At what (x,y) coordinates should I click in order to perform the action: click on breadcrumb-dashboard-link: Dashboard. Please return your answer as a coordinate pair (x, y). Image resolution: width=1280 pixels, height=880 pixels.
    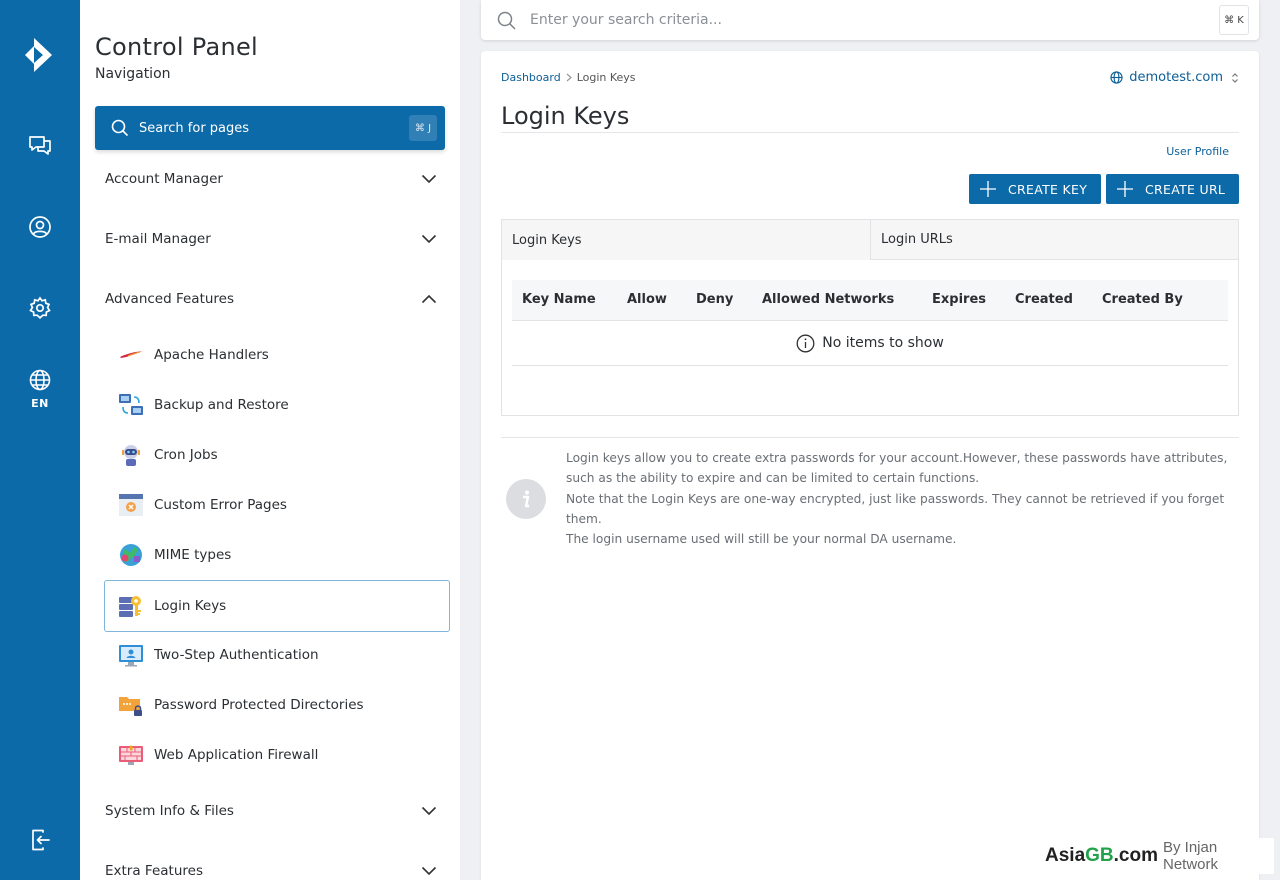
    Looking at the image, I should click on (531, 77).